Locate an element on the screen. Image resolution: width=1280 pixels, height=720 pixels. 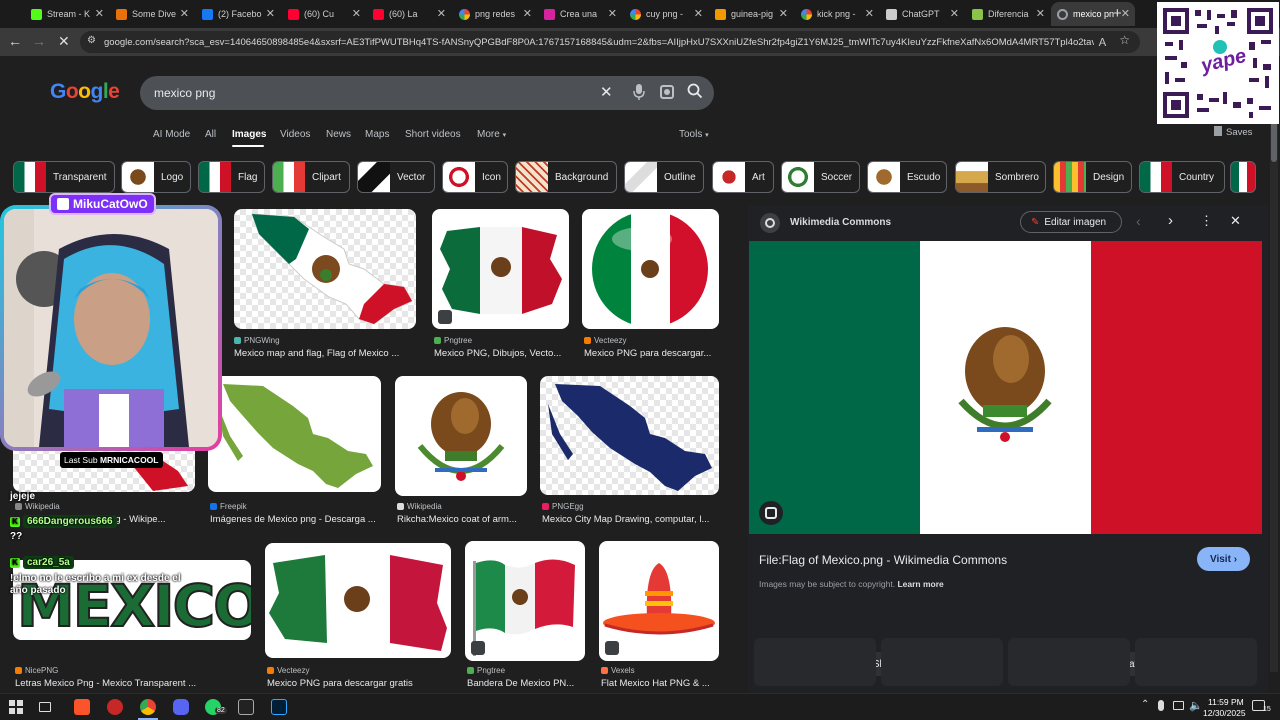
clock-time: 11:59 PM is located at coordinates (1226, 702).